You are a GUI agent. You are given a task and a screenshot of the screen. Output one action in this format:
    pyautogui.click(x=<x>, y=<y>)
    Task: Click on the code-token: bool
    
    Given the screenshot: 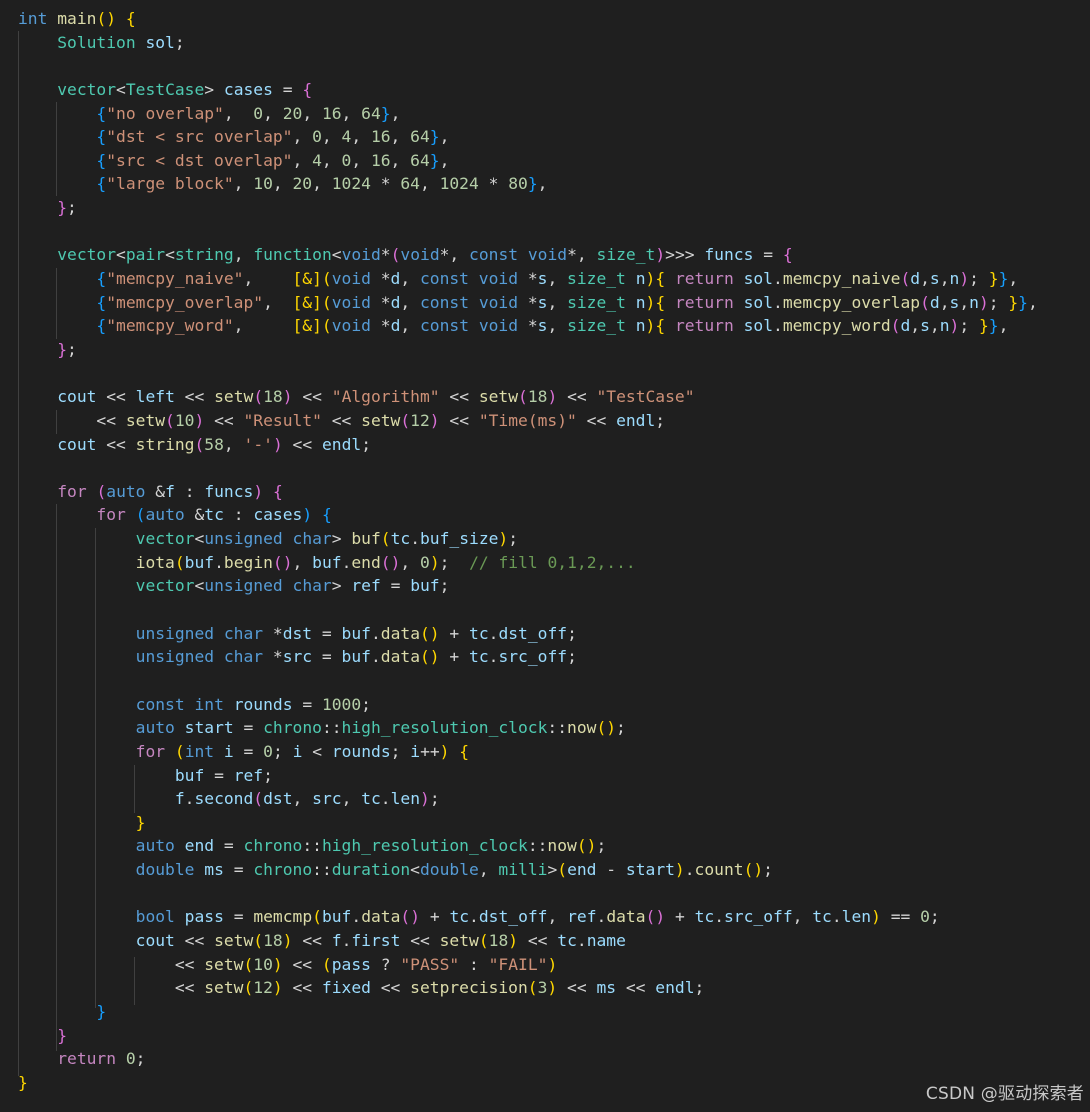 What is the action you would take?
    pyautogui.click(x=155, y=917)
    